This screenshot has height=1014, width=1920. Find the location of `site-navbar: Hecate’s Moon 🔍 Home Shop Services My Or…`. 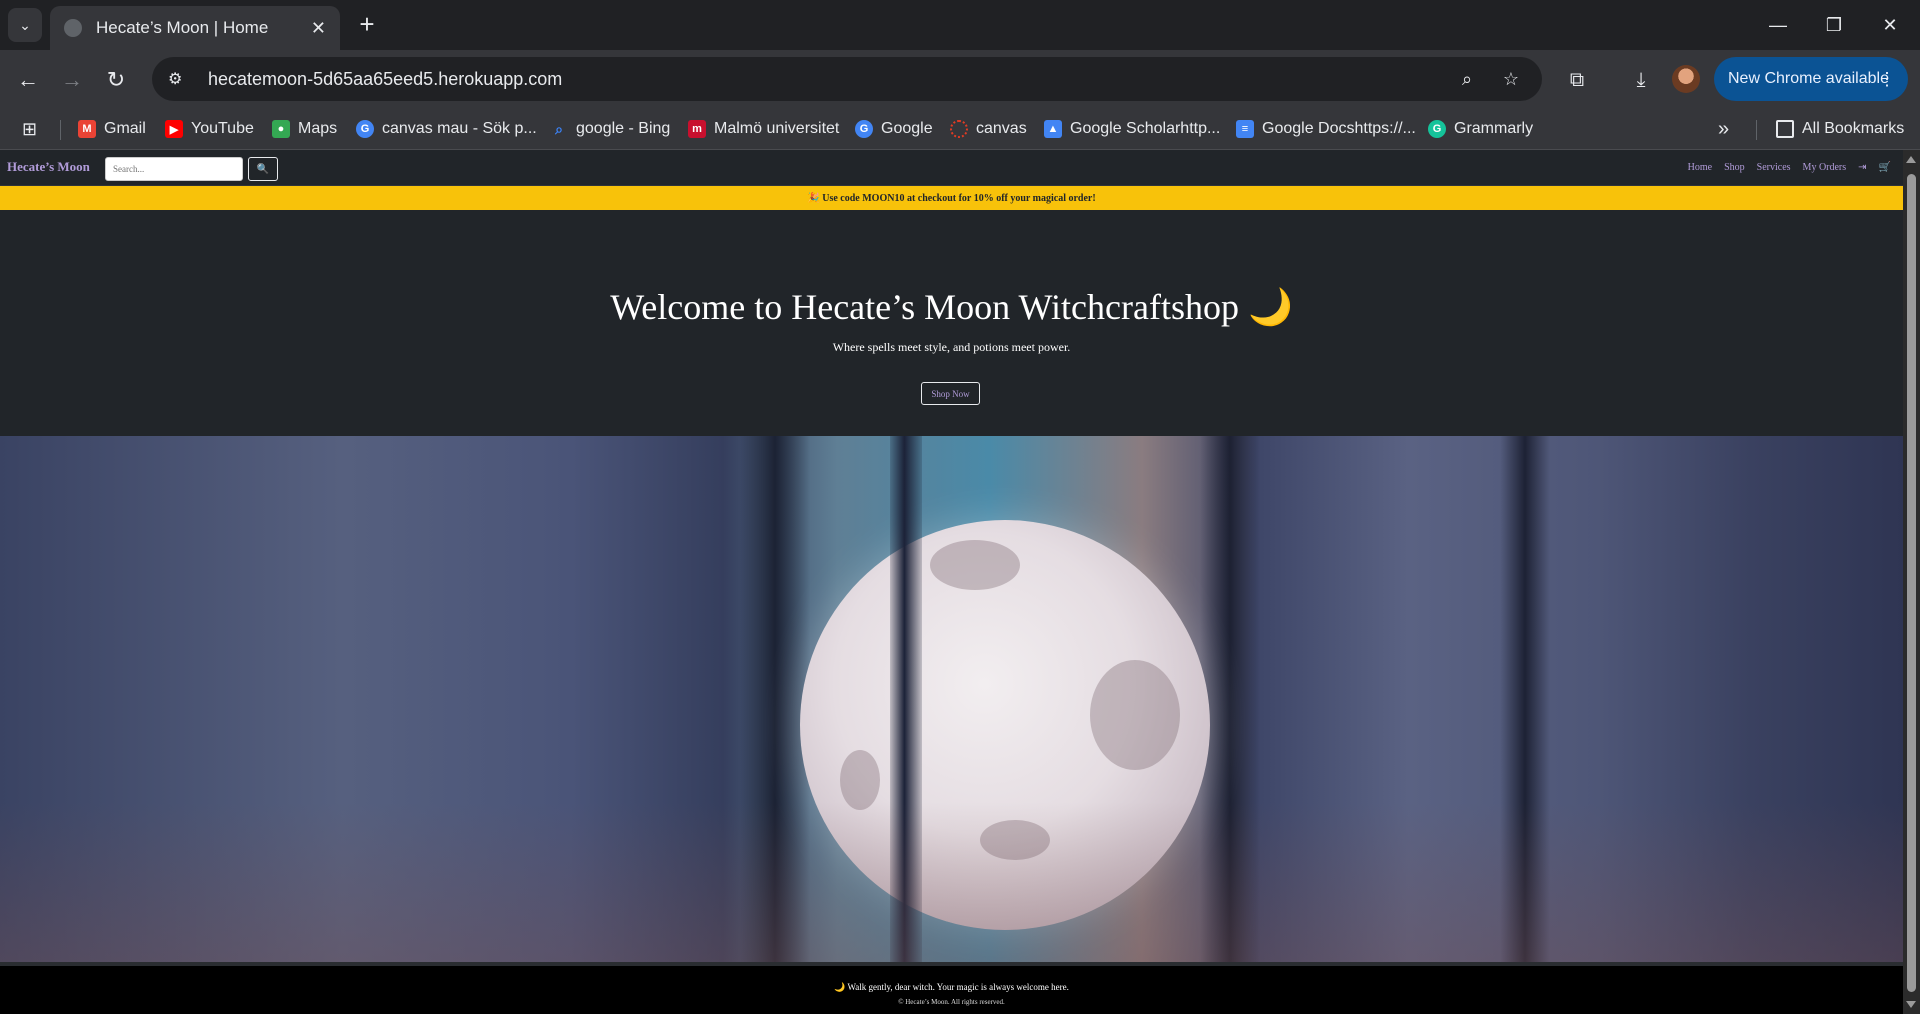

site-navbar: Hecate’s Moon 🔍 Home Shop Services My Or… is located at coordinates (951, 168).